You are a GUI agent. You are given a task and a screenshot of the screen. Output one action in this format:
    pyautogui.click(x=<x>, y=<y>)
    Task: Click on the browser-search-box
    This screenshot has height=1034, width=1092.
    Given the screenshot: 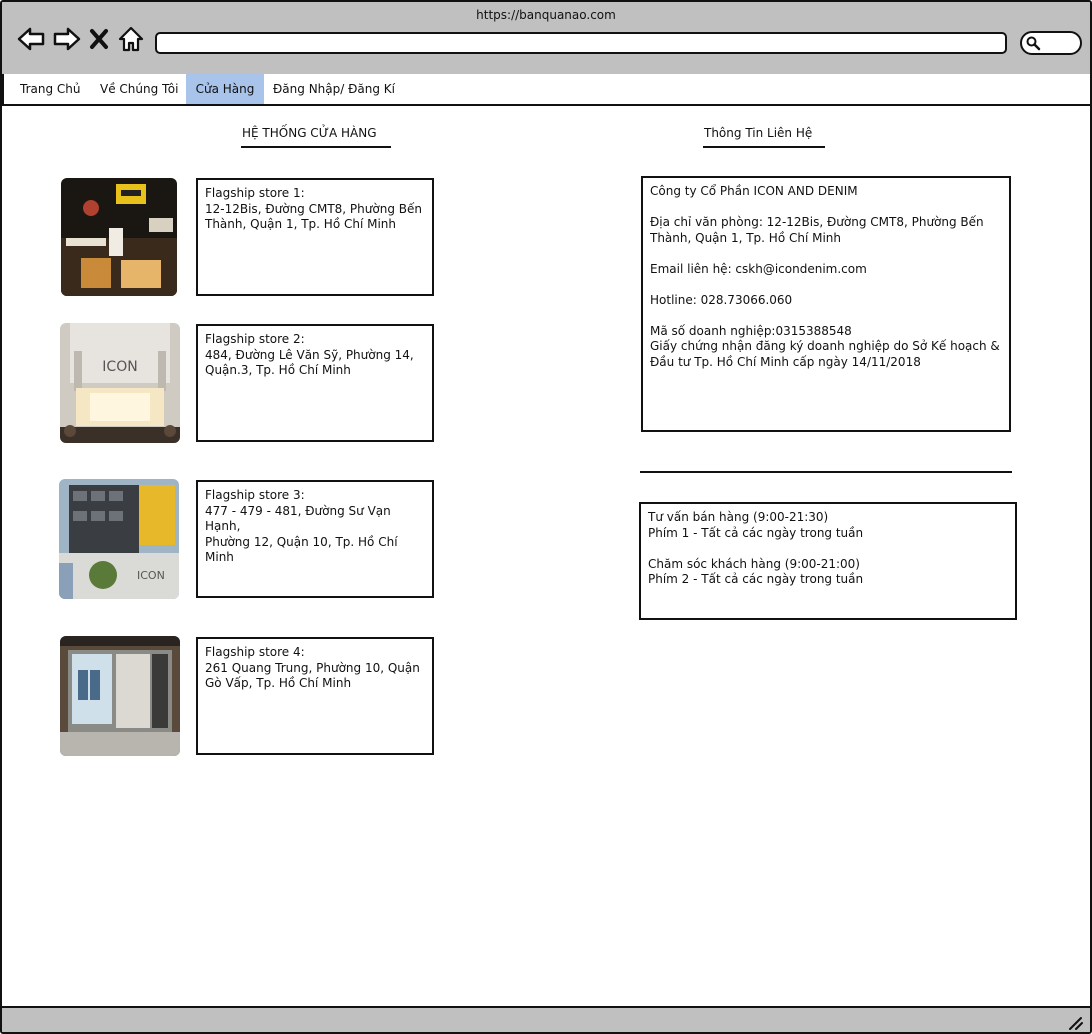 What is the action you would take?
    pyautogui.click(x=1051, y=43)
    